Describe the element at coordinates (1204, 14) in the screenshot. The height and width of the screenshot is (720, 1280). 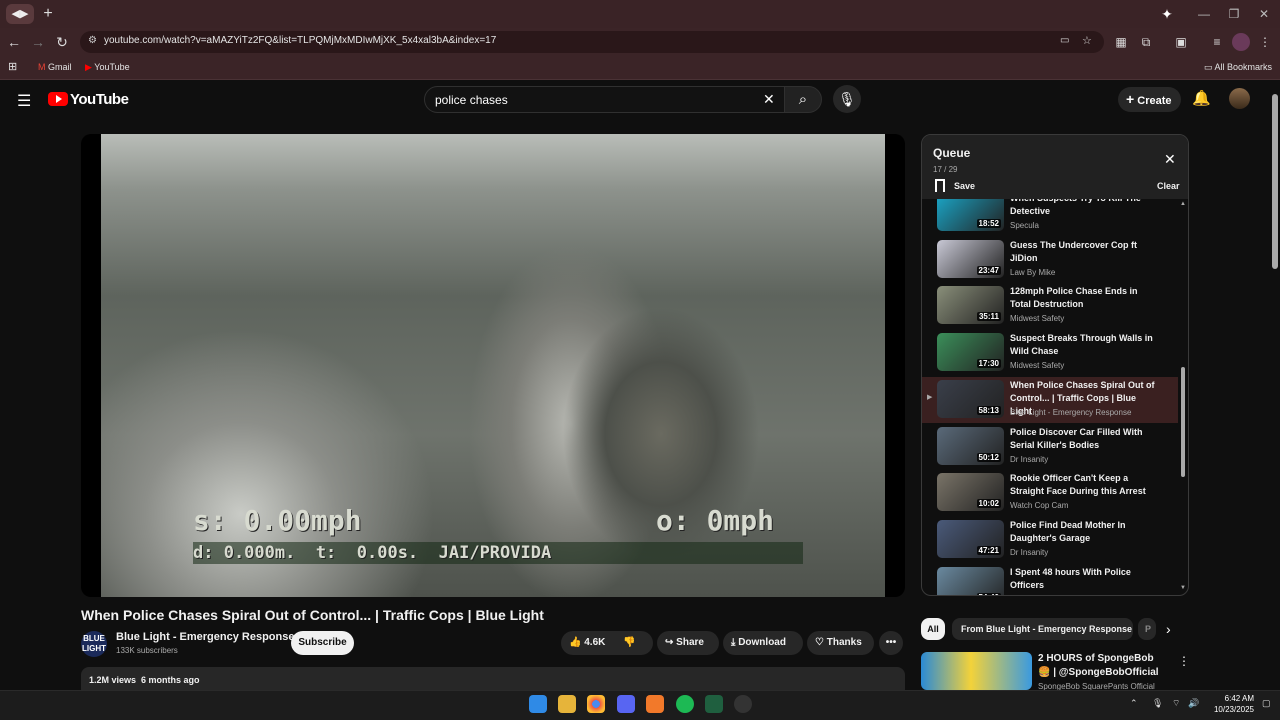
I see `minimize-button: —` at that location.